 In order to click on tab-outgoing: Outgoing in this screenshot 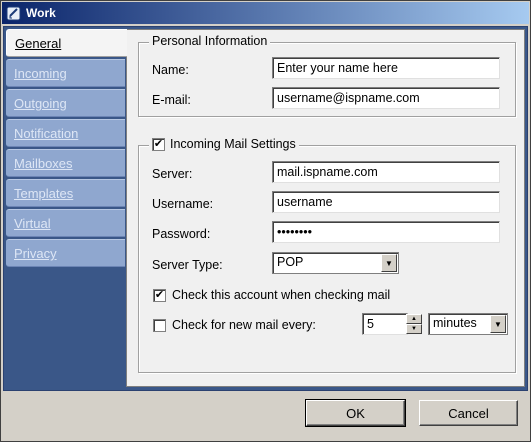, I will do `click(65, 103)`.